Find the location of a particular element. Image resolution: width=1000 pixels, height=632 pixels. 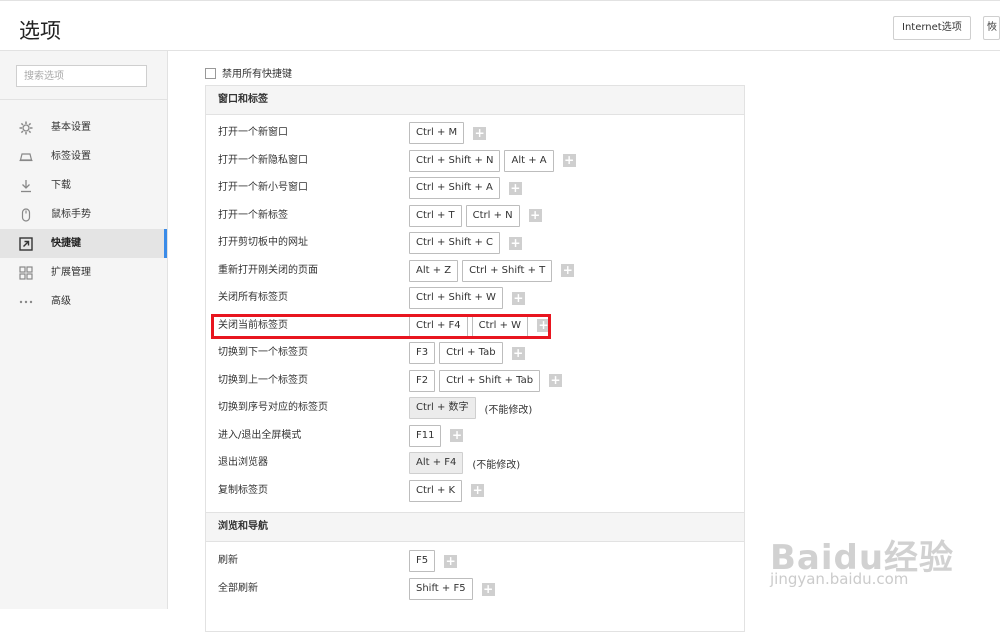

restore-button: 恢 is located at coordinates (991, 28).